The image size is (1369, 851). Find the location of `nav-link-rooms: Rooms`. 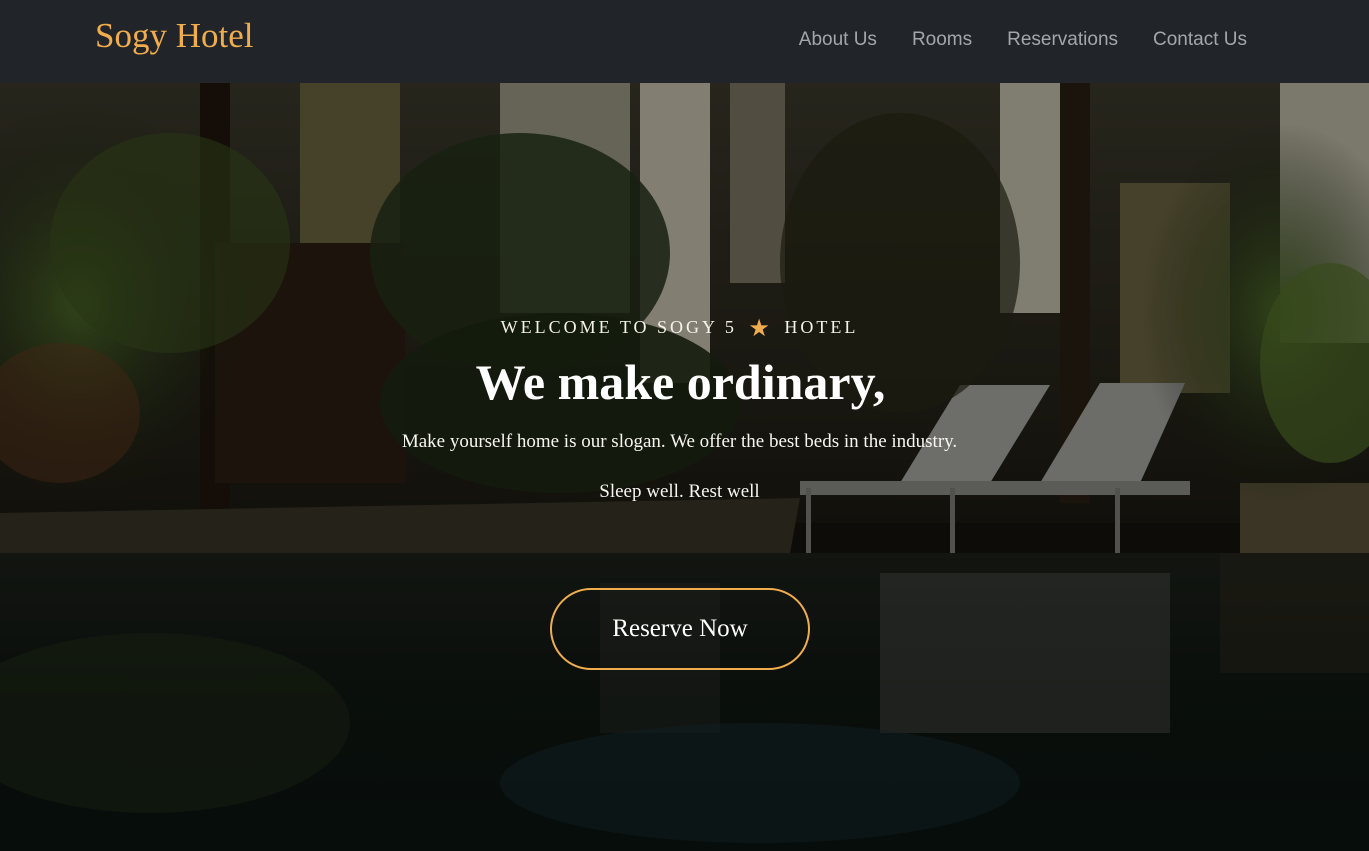

nav-link-rooms: Rooms is located at coordinates (942, 39).